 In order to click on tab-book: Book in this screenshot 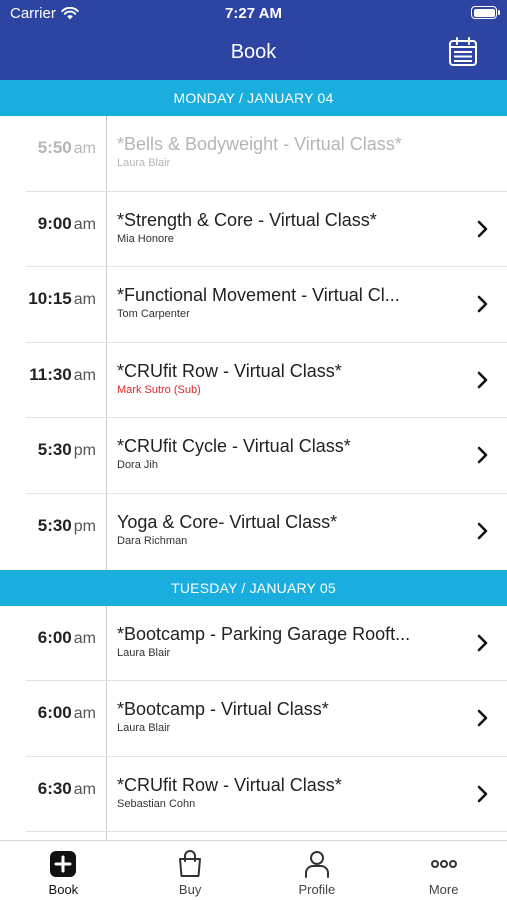, I will do `click(63, 870)`.